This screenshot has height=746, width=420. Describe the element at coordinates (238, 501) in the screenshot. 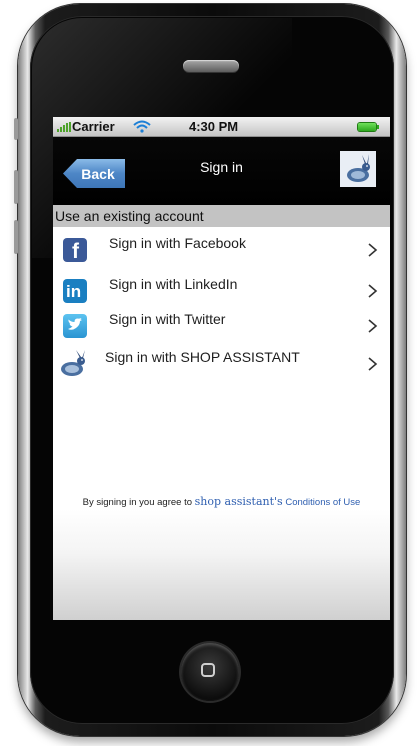

I see `terms-brand: shop assistant's` at that location.